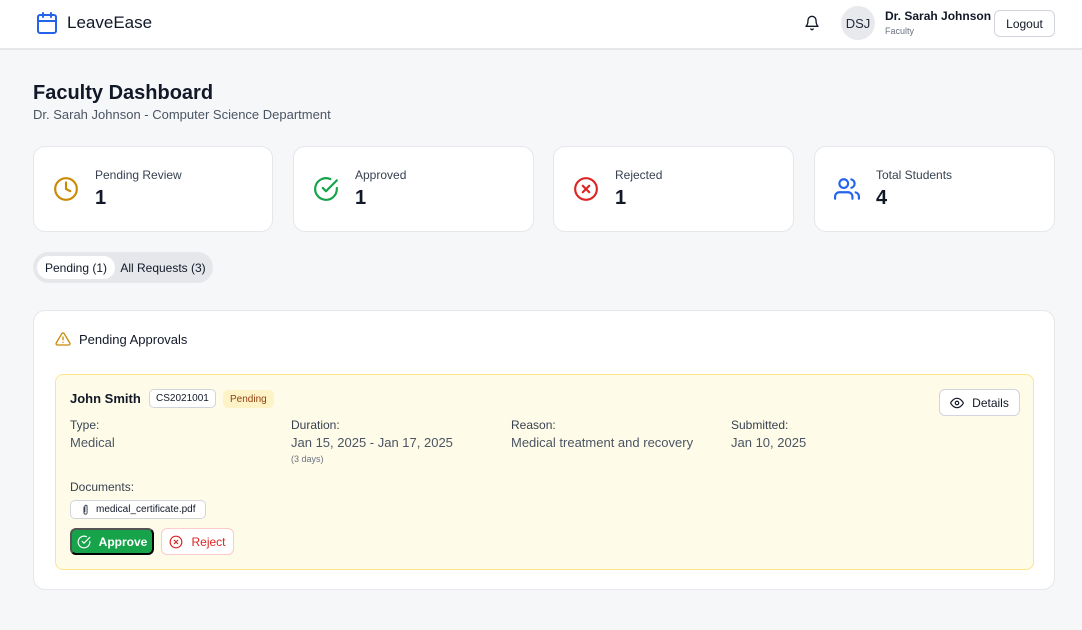 This screenshot has height=630, width=1082. What do you see at coordinates (533, 425) in the screenshot?
I see `reason-label: Reason:` at bounding box center [533, 425].